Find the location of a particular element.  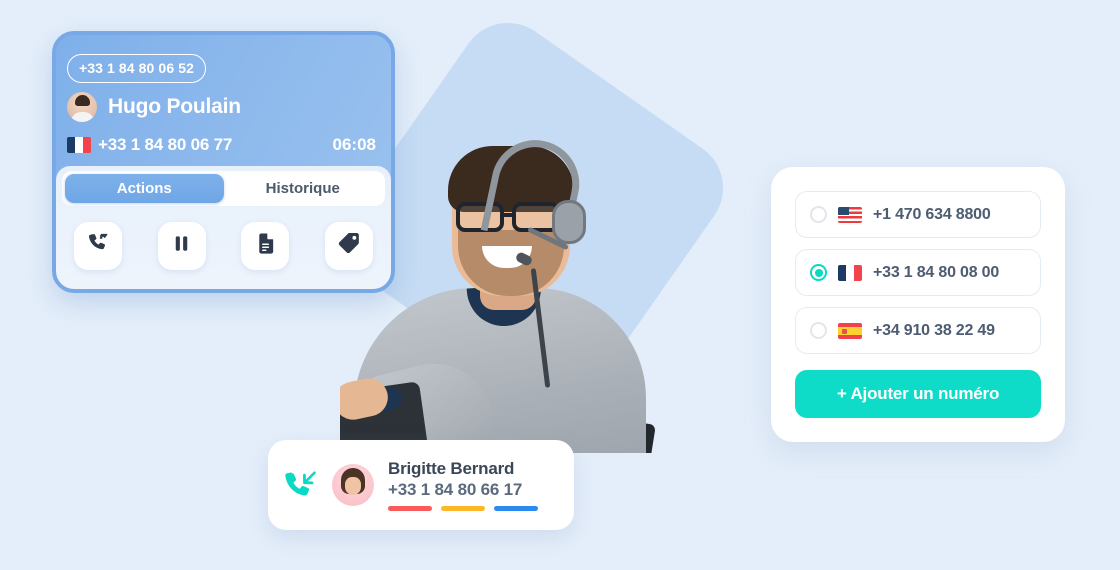

caller-identity: Hugo Poulain is located at coordinates (154, 107).